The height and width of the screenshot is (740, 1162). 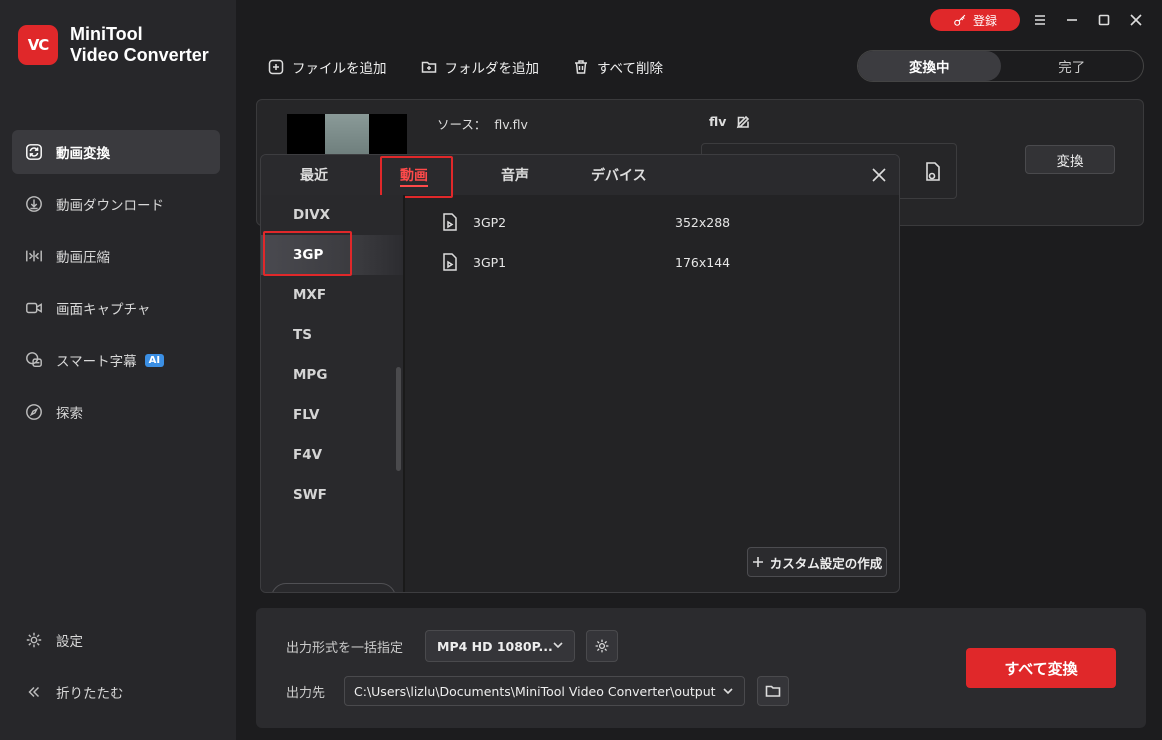 I want to click on sidebar-item-label: 動画ダウンロード, so click(x=110, y=206).